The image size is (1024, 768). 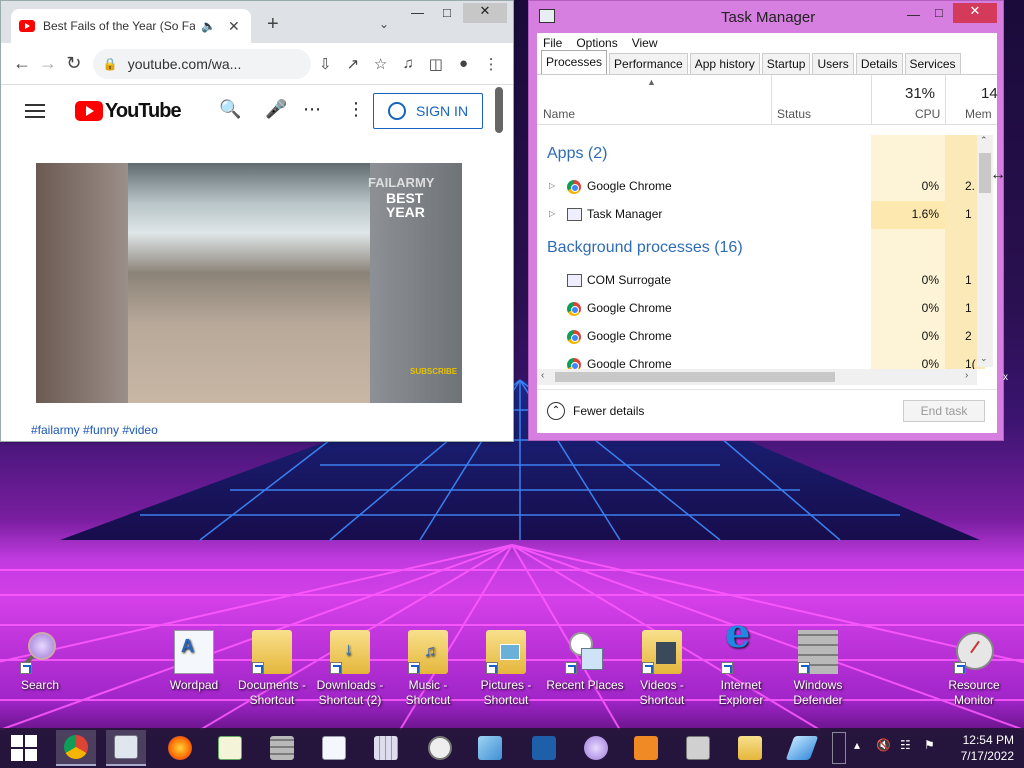 What do you see at coordinates (930, 280) in the screenshot?
I see `process-cpu: 0%` at bounding box center [930, 280].